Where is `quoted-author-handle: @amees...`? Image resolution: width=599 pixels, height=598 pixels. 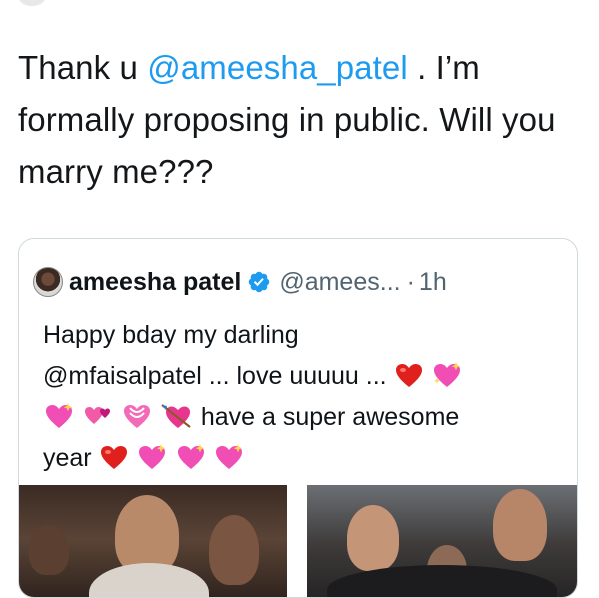 quoted-author-handle: @amees... is located at coordinates (339, 282).